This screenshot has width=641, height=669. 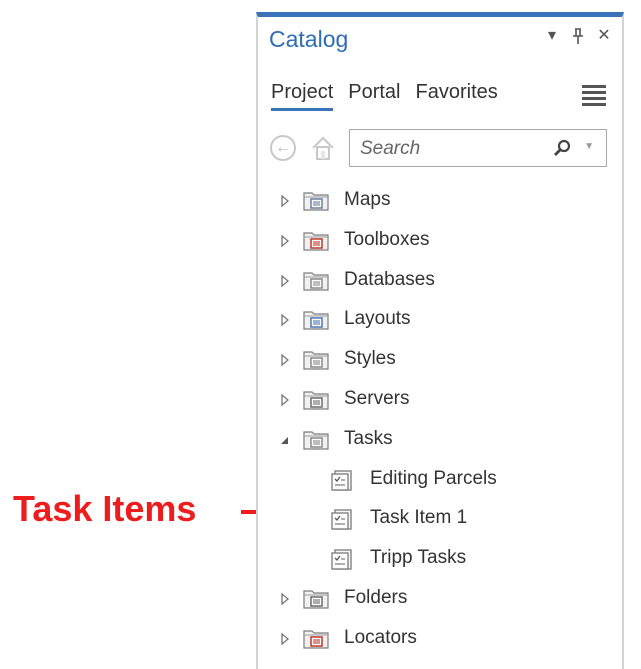 I want to click on catalog-tabs: Project Portal Favorites, so click(x=384, y=96).